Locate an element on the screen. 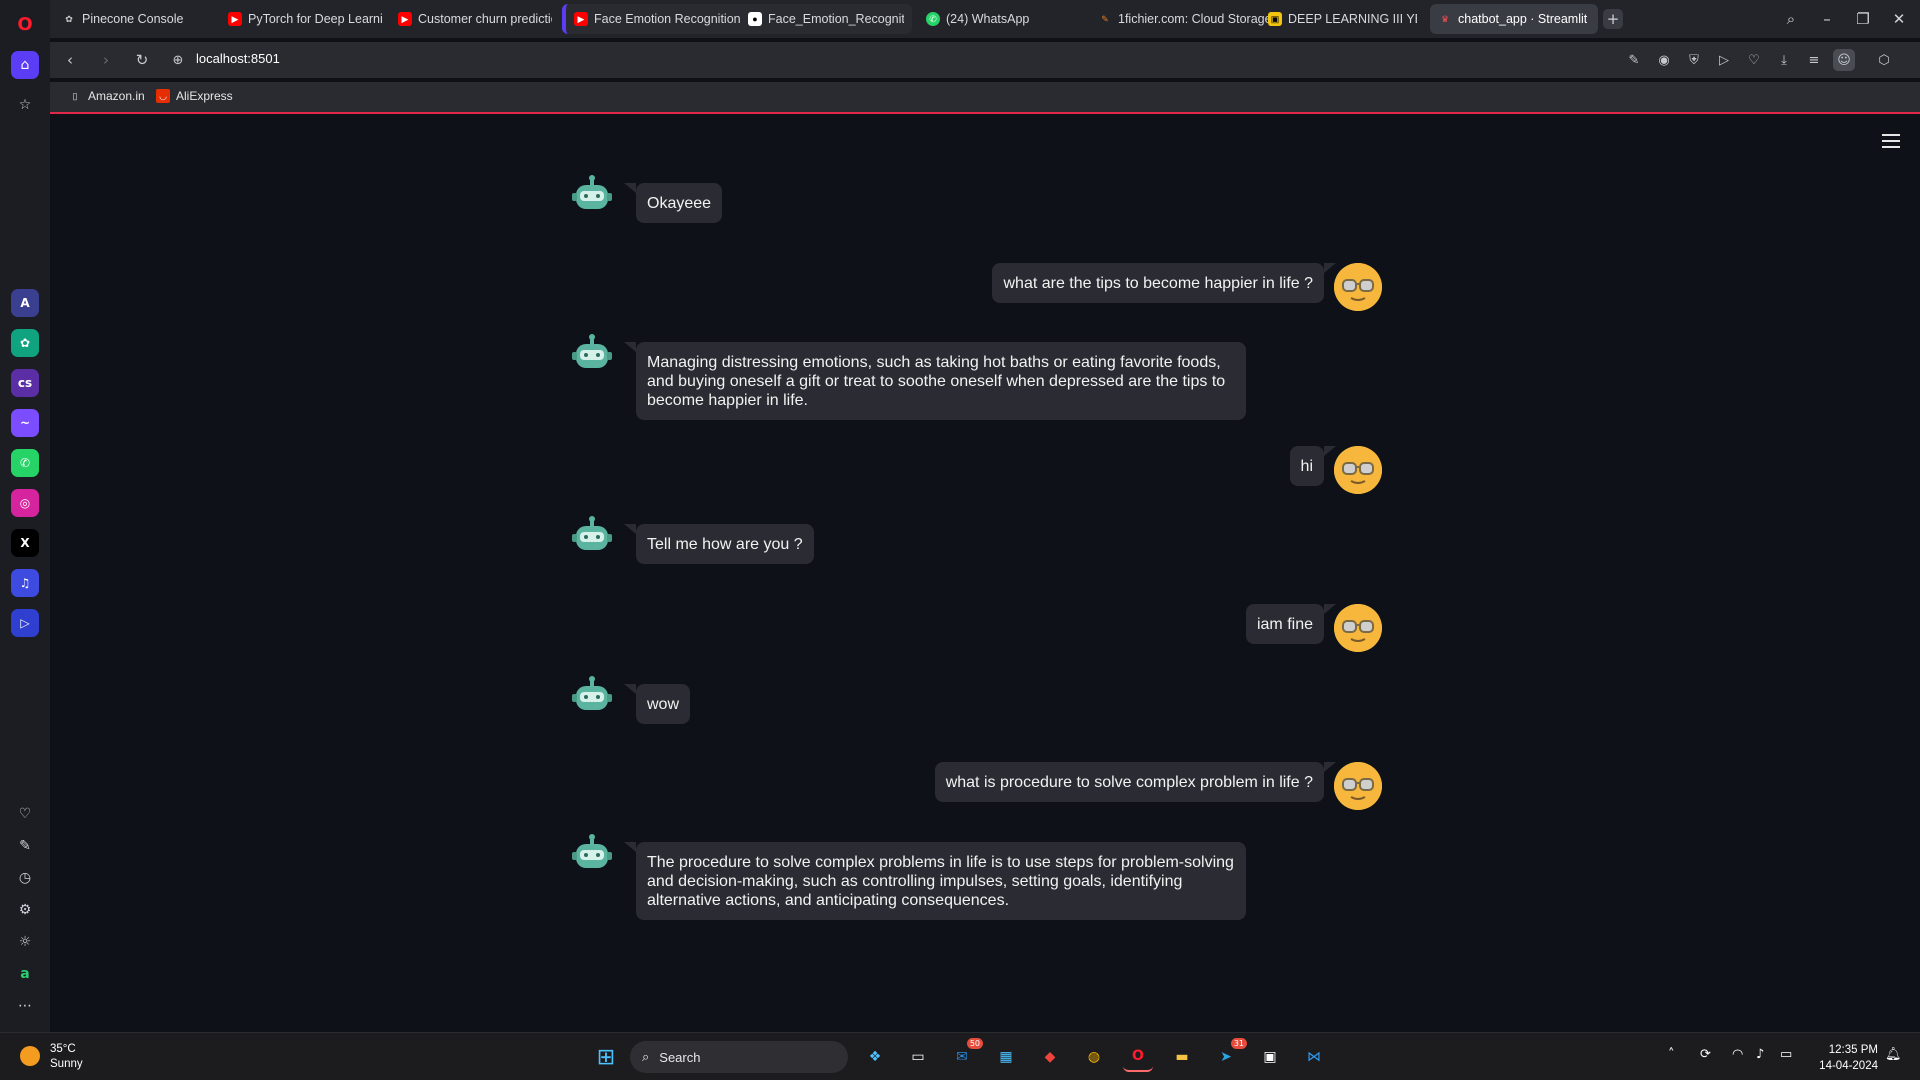  terminal-icon: ▣ is located at coordinates (1270, 1057).